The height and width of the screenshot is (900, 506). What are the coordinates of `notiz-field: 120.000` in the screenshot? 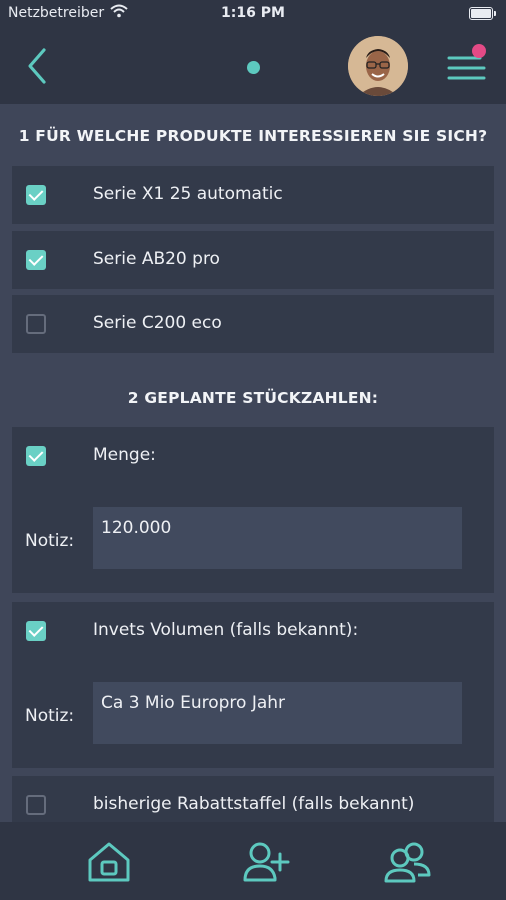 It's located at (277, 538).